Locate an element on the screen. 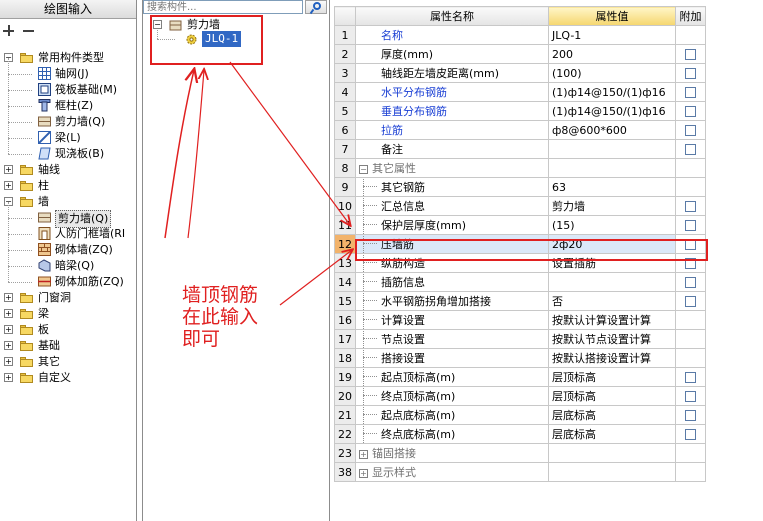 The height and width of the screenshot is (521, 763). property-row: 8− 其它属性 is located at coordinates (520, 168).